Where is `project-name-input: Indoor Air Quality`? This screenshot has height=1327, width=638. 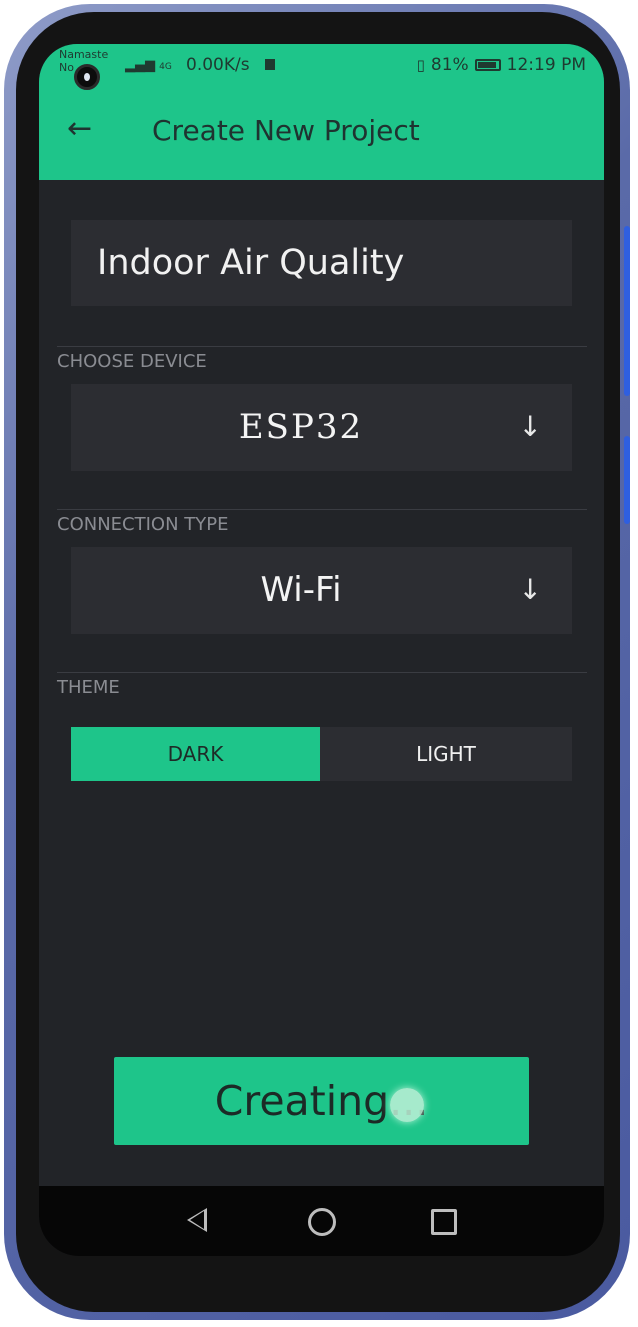 project-name-input: Indoor Air Quality is located at coordinates (321, 263).